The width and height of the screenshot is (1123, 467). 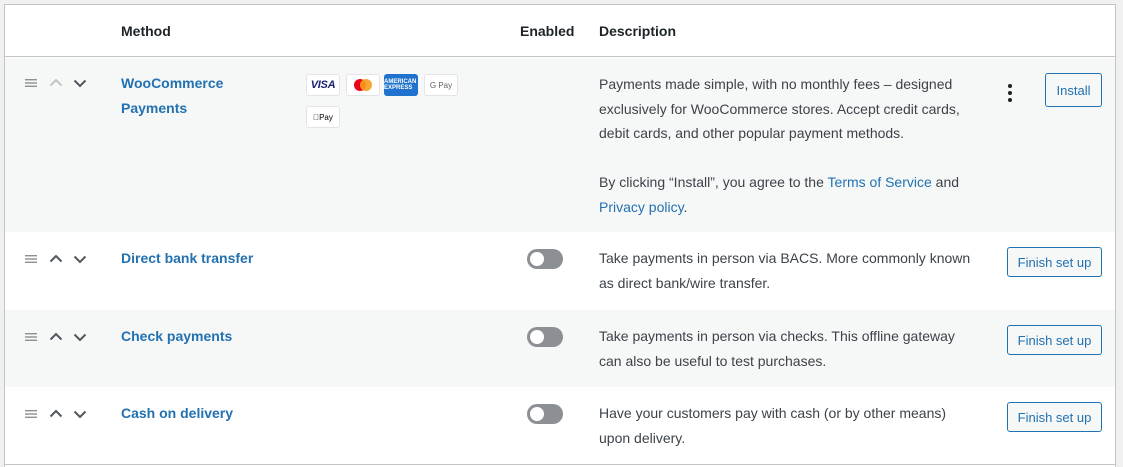 I want to click on column-header-description: Description, so click(x=638, y=31).